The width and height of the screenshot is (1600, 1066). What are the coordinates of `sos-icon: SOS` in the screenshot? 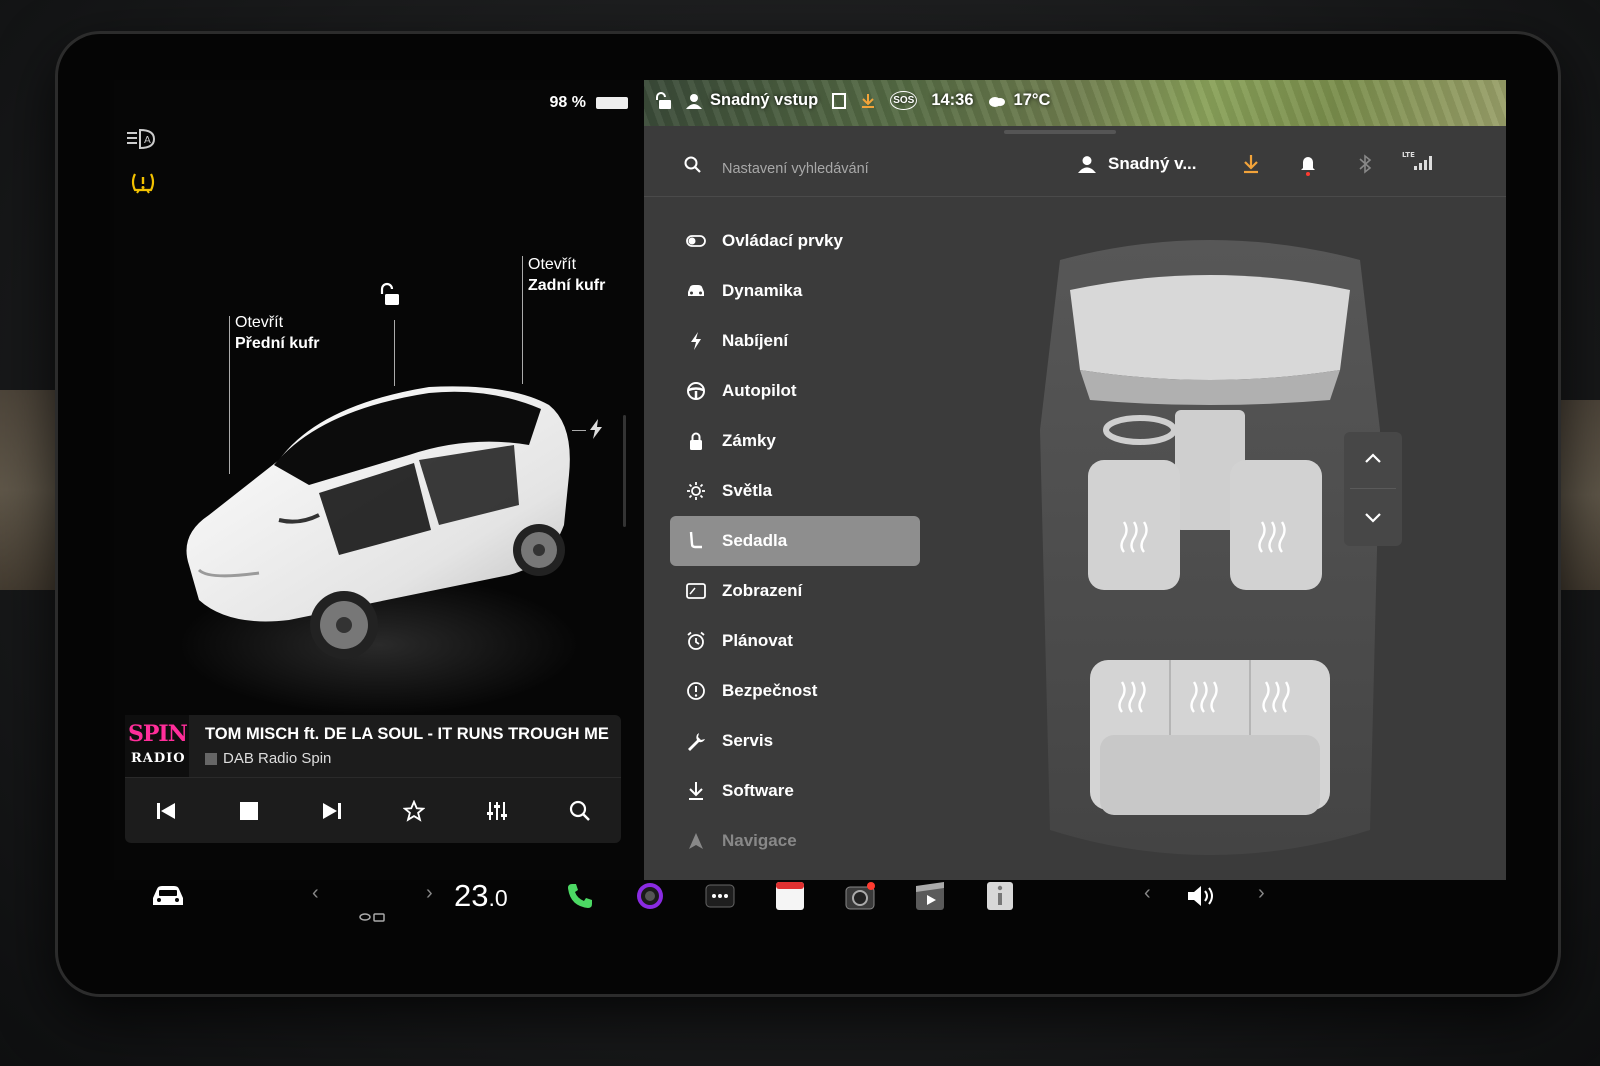 It's located at (904, 100).